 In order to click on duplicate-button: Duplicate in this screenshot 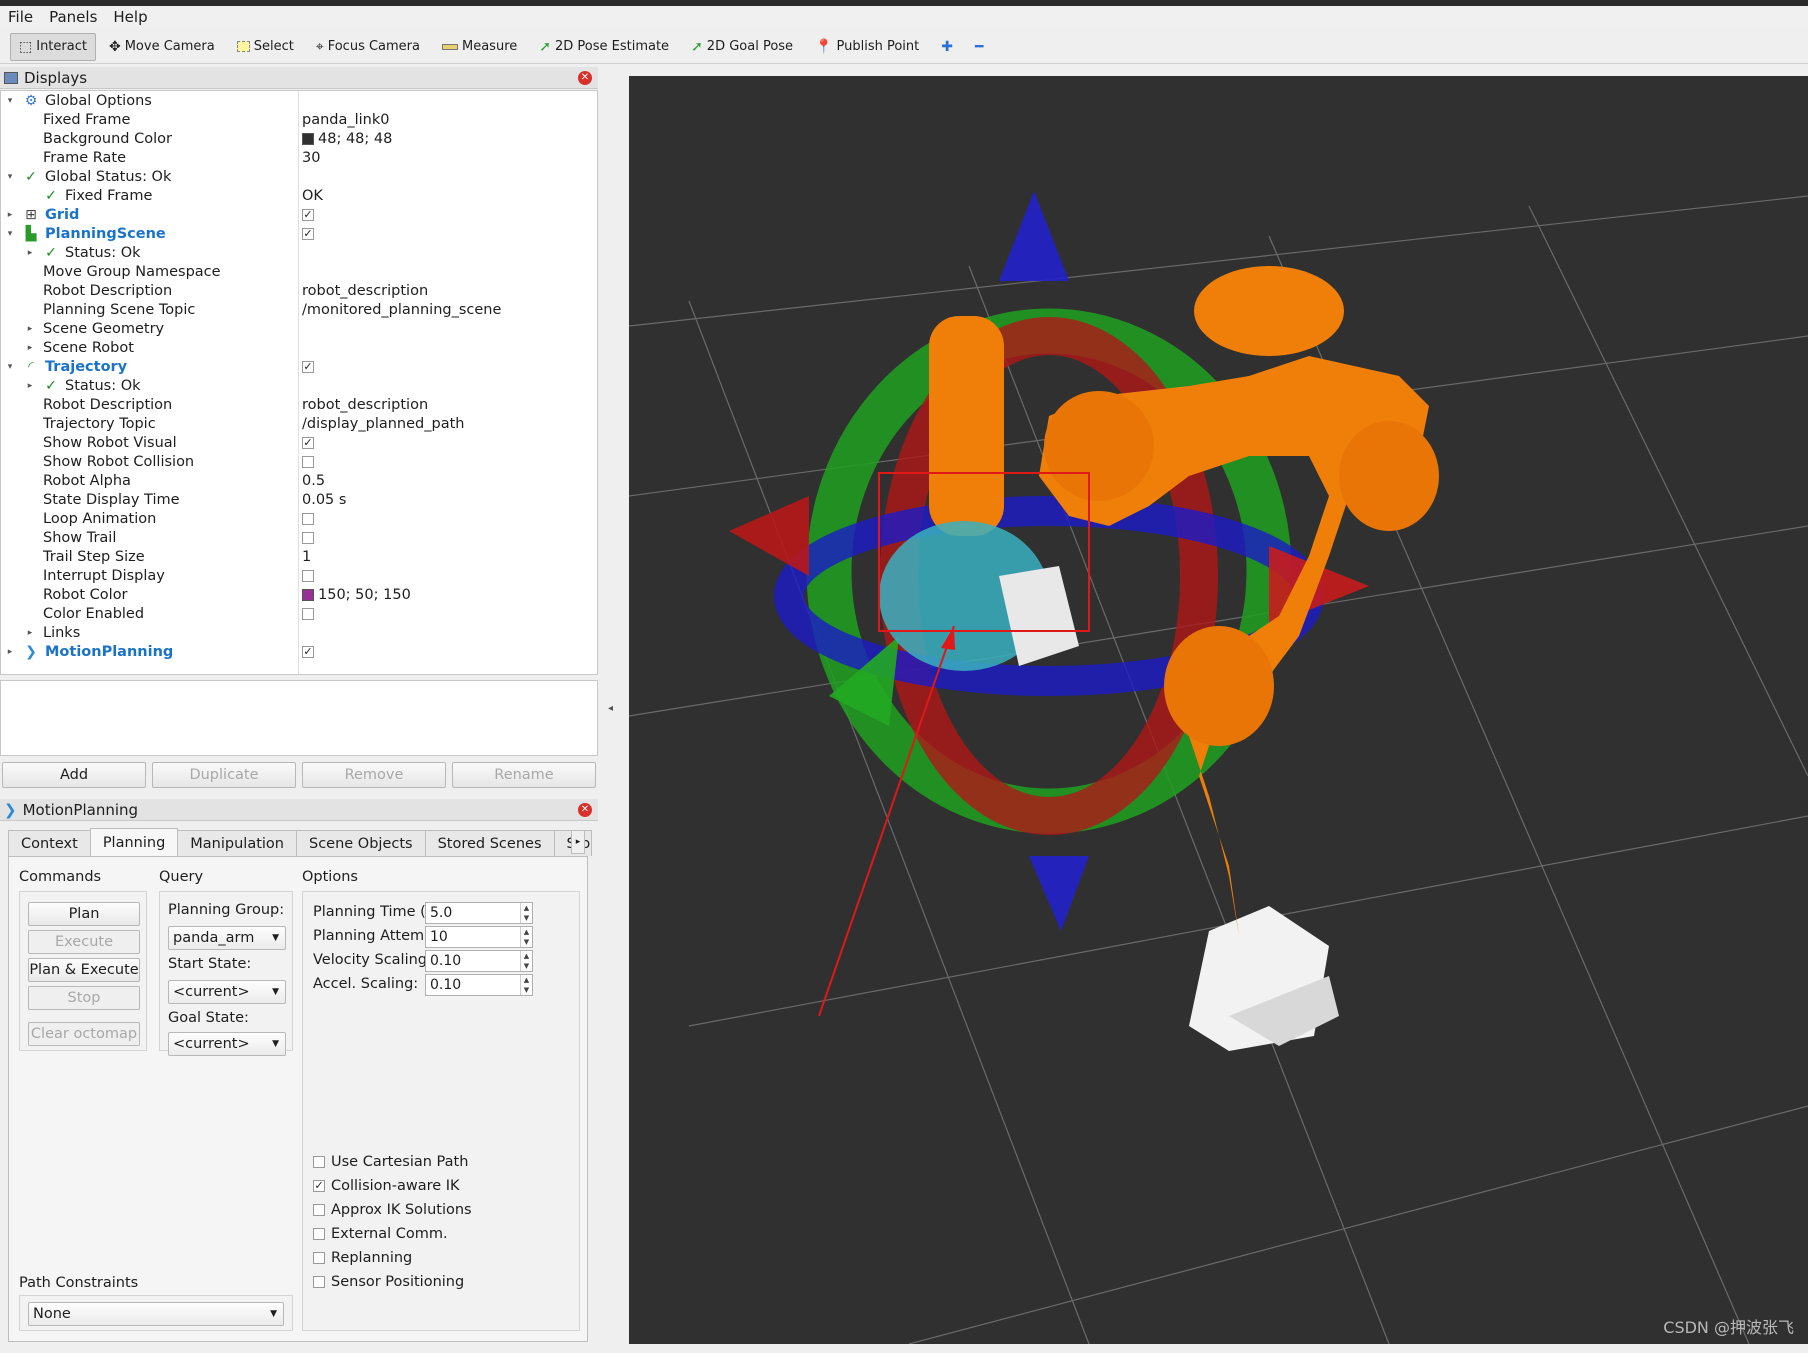, I will do `click(224, 775)`.